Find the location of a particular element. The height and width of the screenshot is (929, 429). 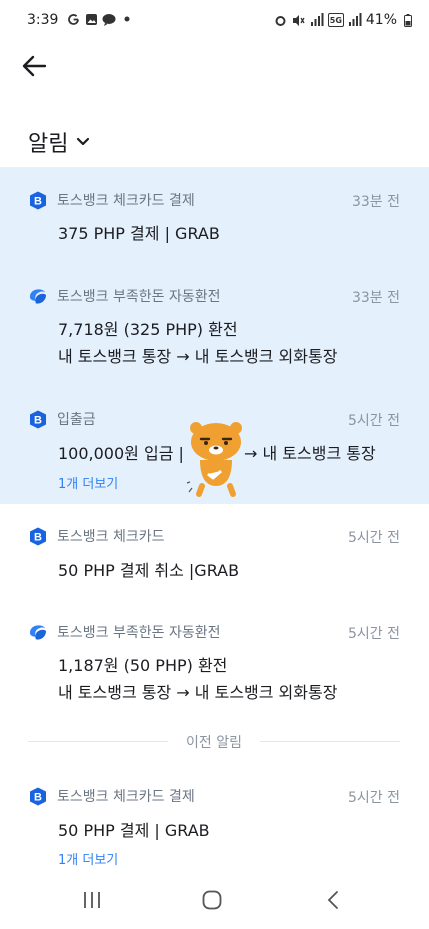

dot-icon is located at coordinates (127, 19).